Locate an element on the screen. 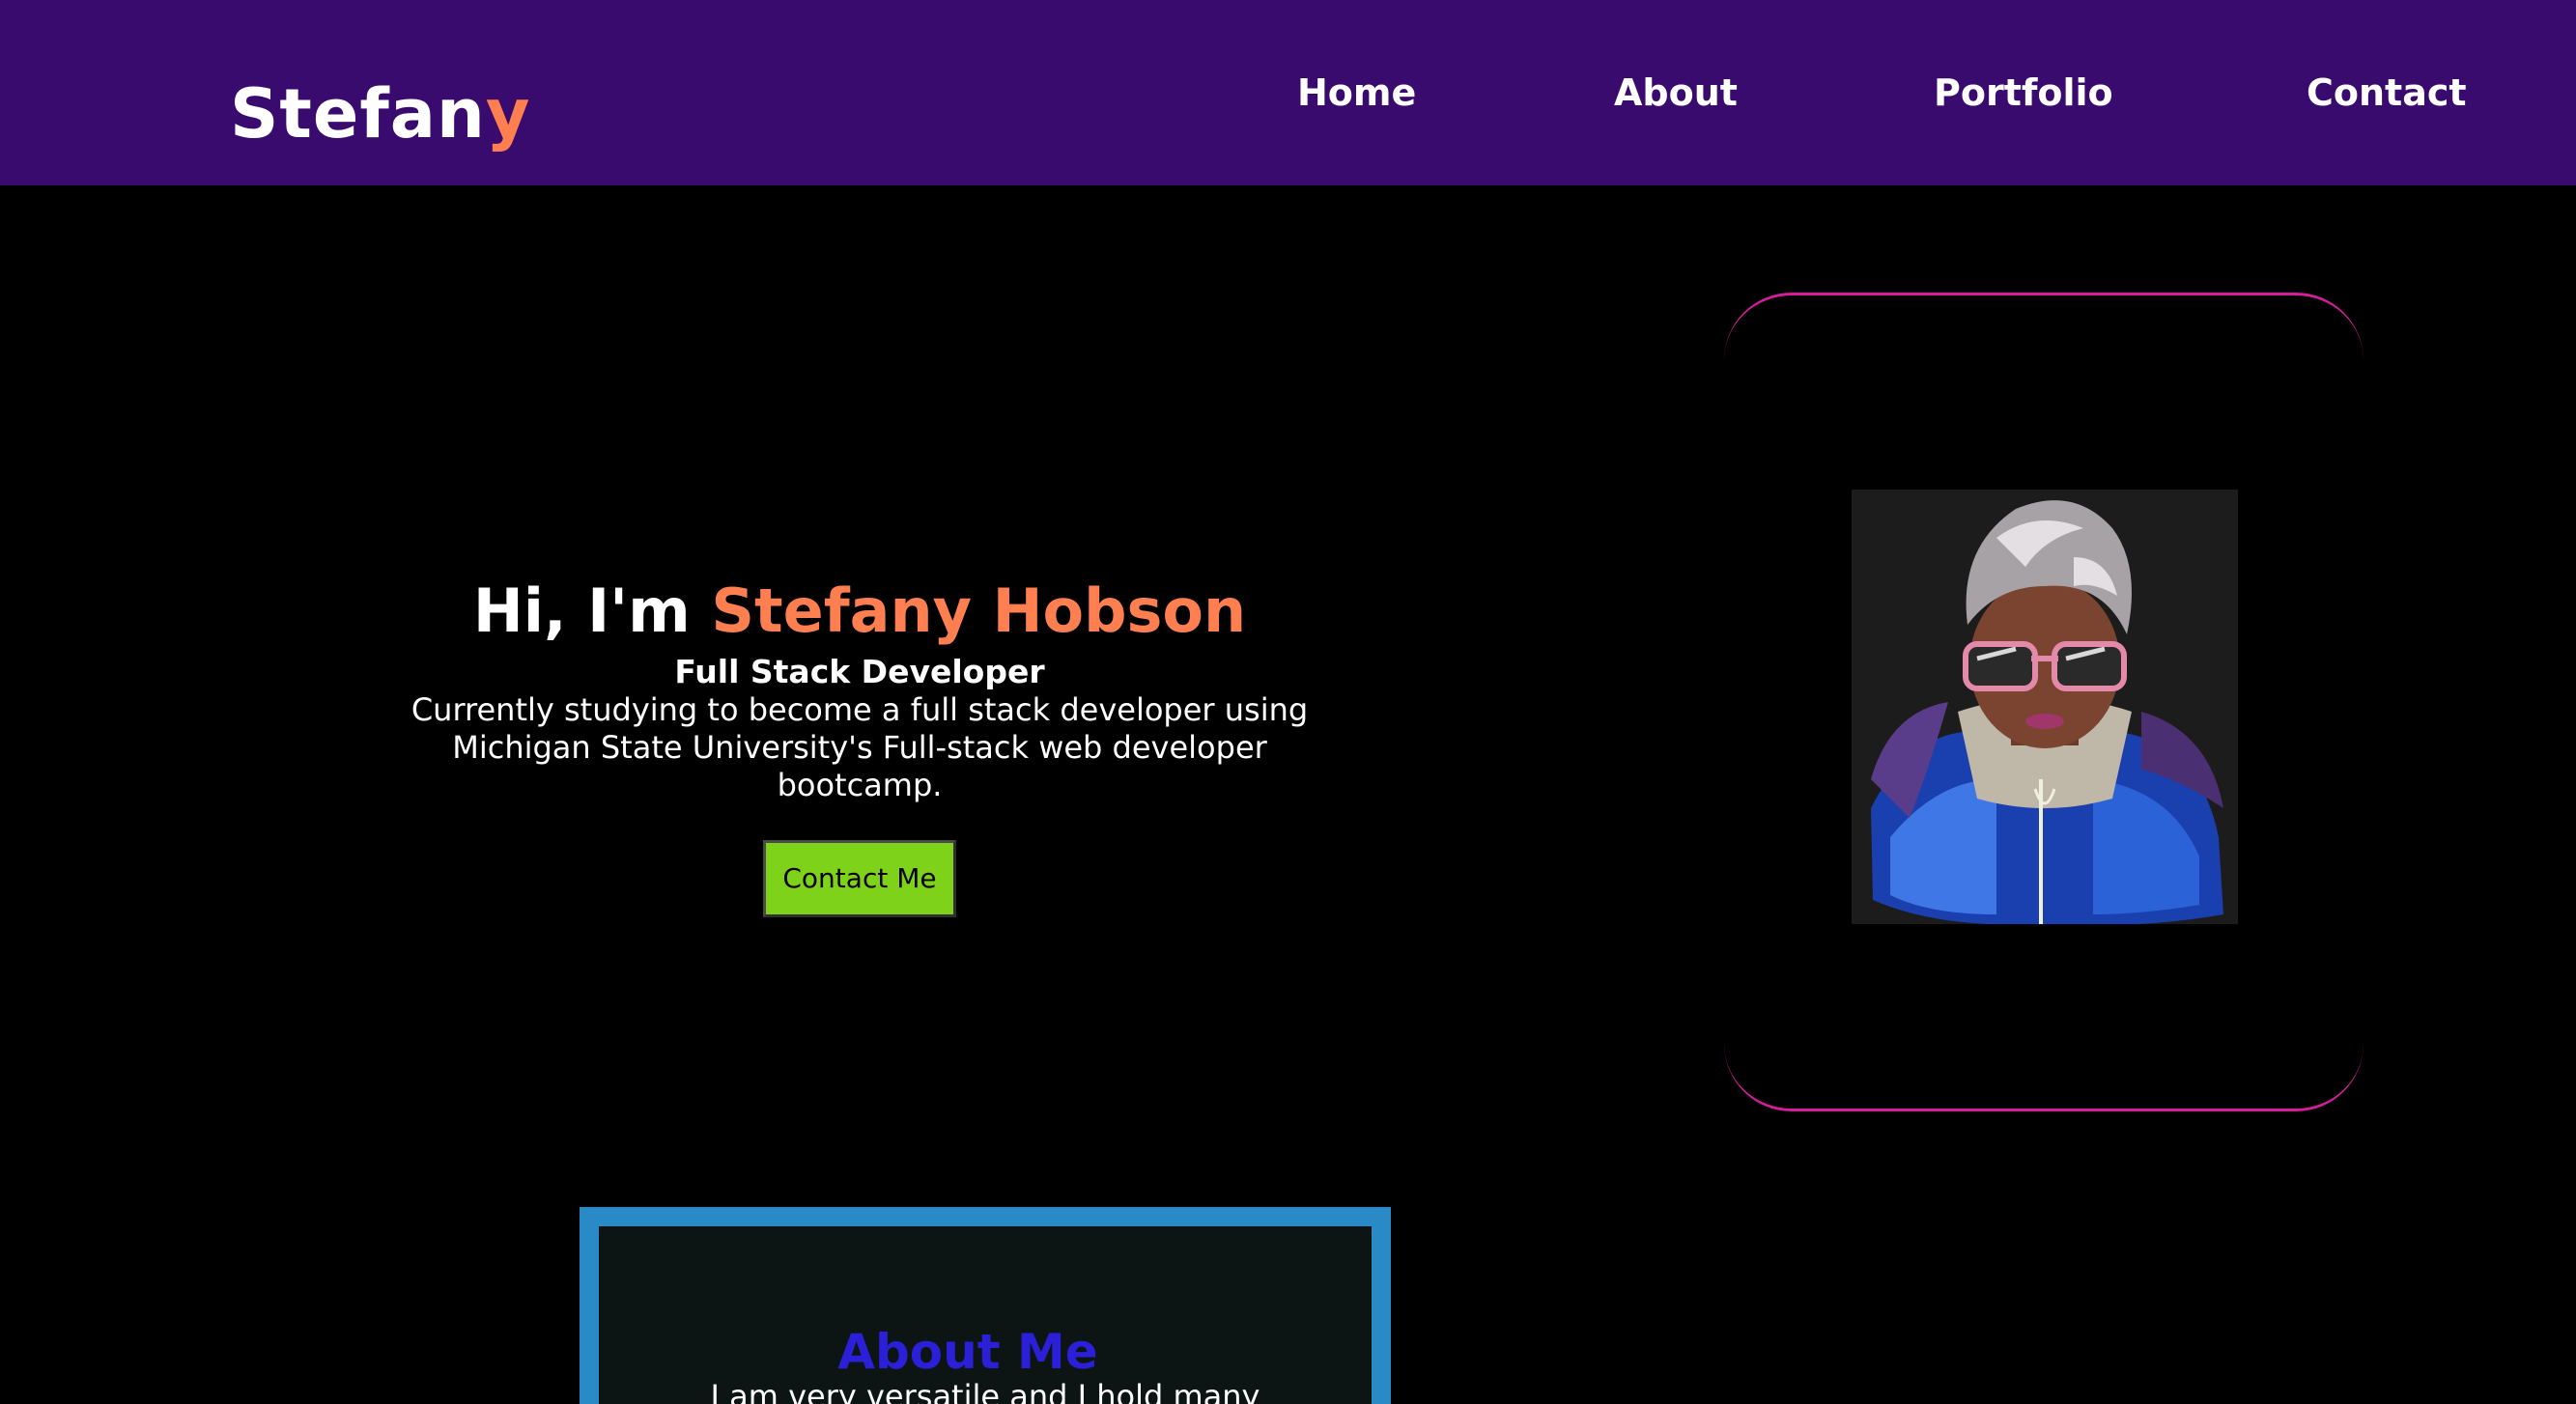 Image resolution: width=2576 pixels, height=1404 pixels. site-header: Stefany Home About Portfolio Contact is located at coordinates (1288, 92).